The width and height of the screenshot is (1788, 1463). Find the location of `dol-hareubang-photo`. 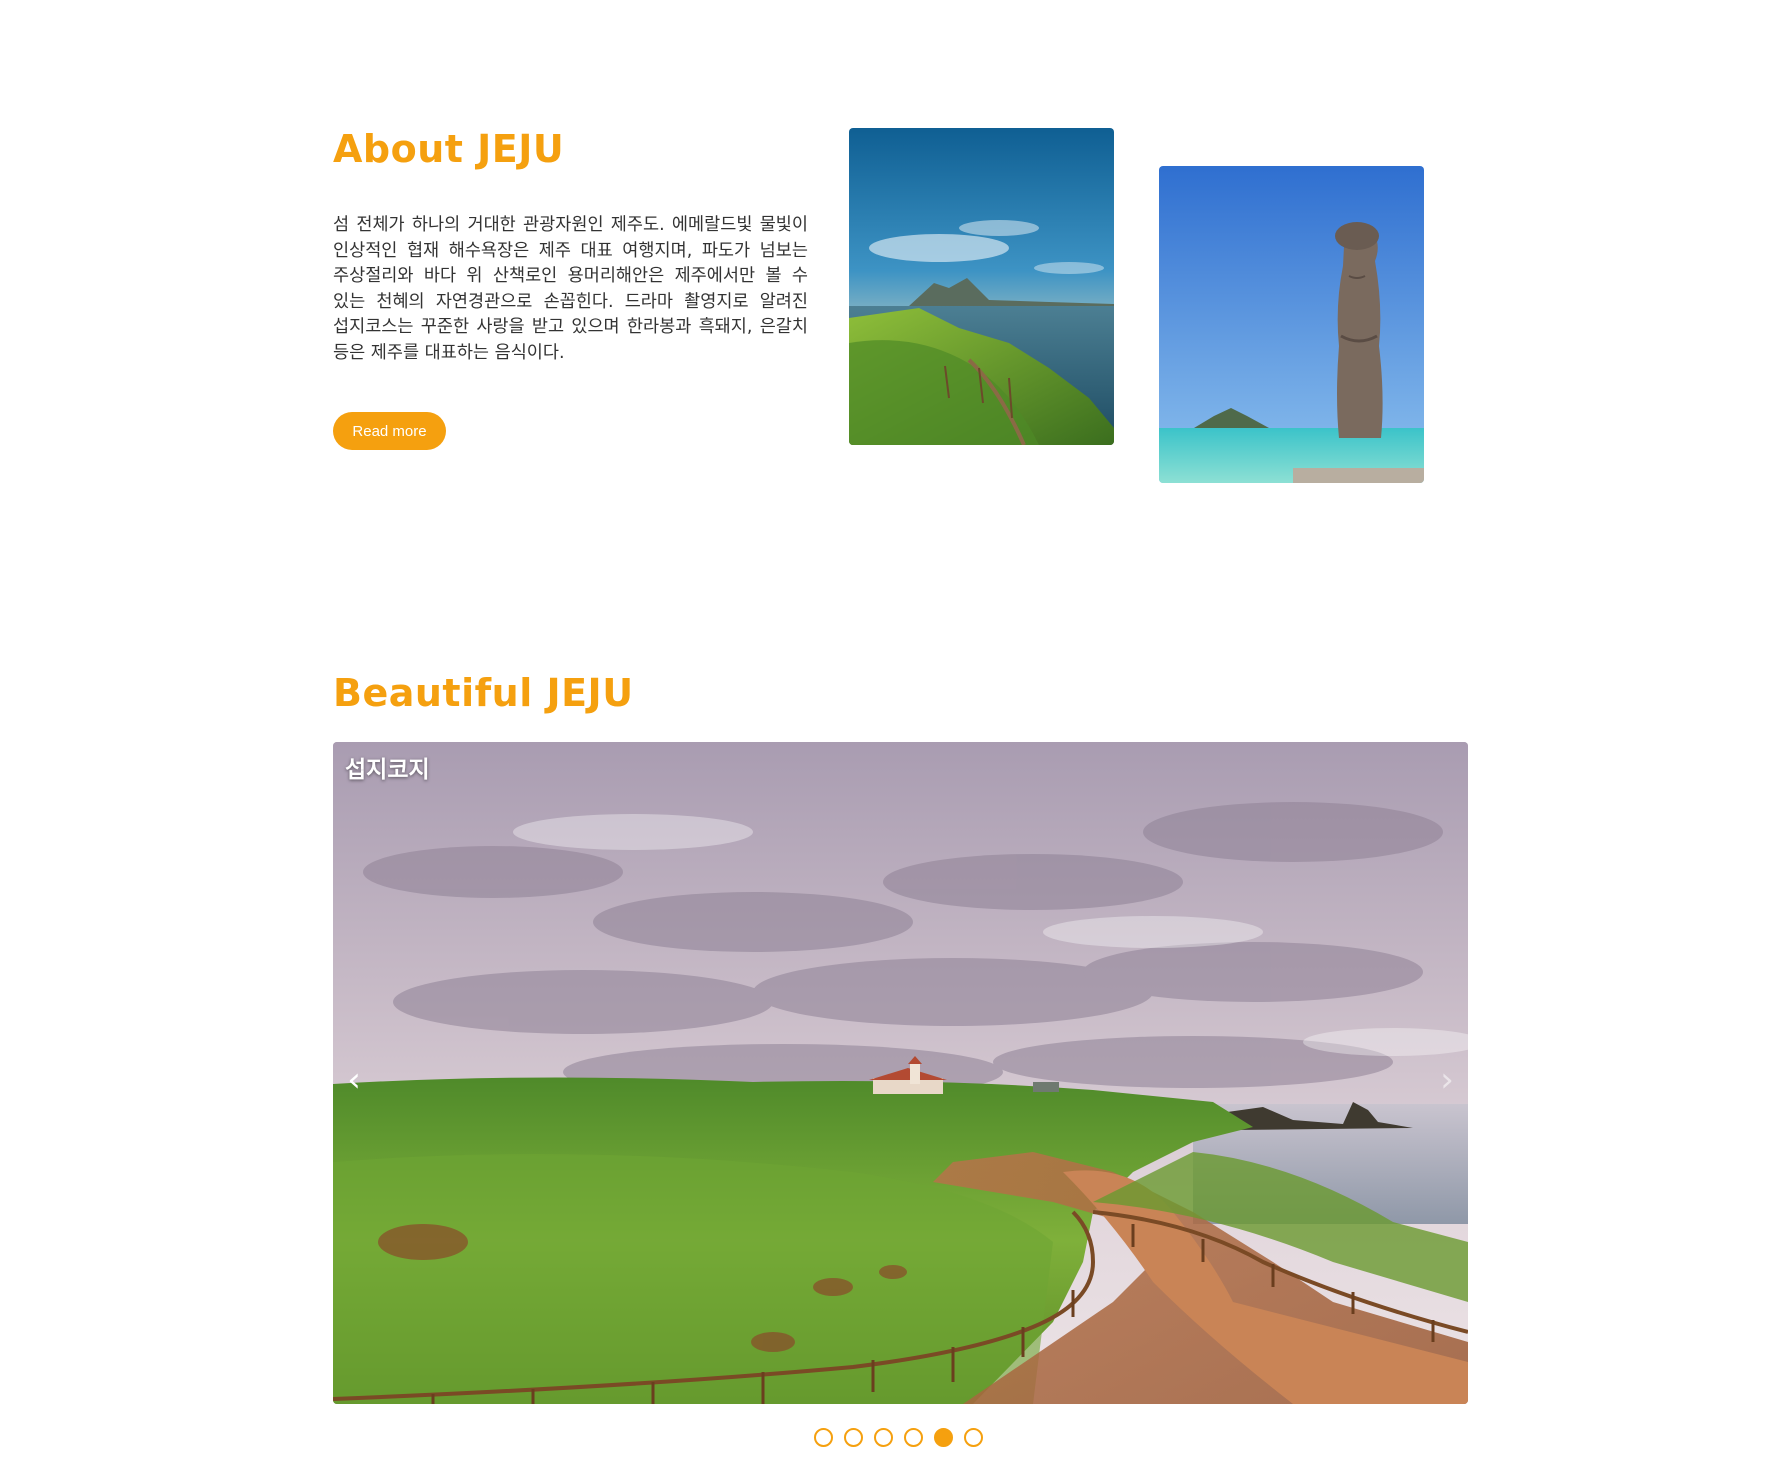

dol-hareubang-photo is located at coordinates (1291, 324).